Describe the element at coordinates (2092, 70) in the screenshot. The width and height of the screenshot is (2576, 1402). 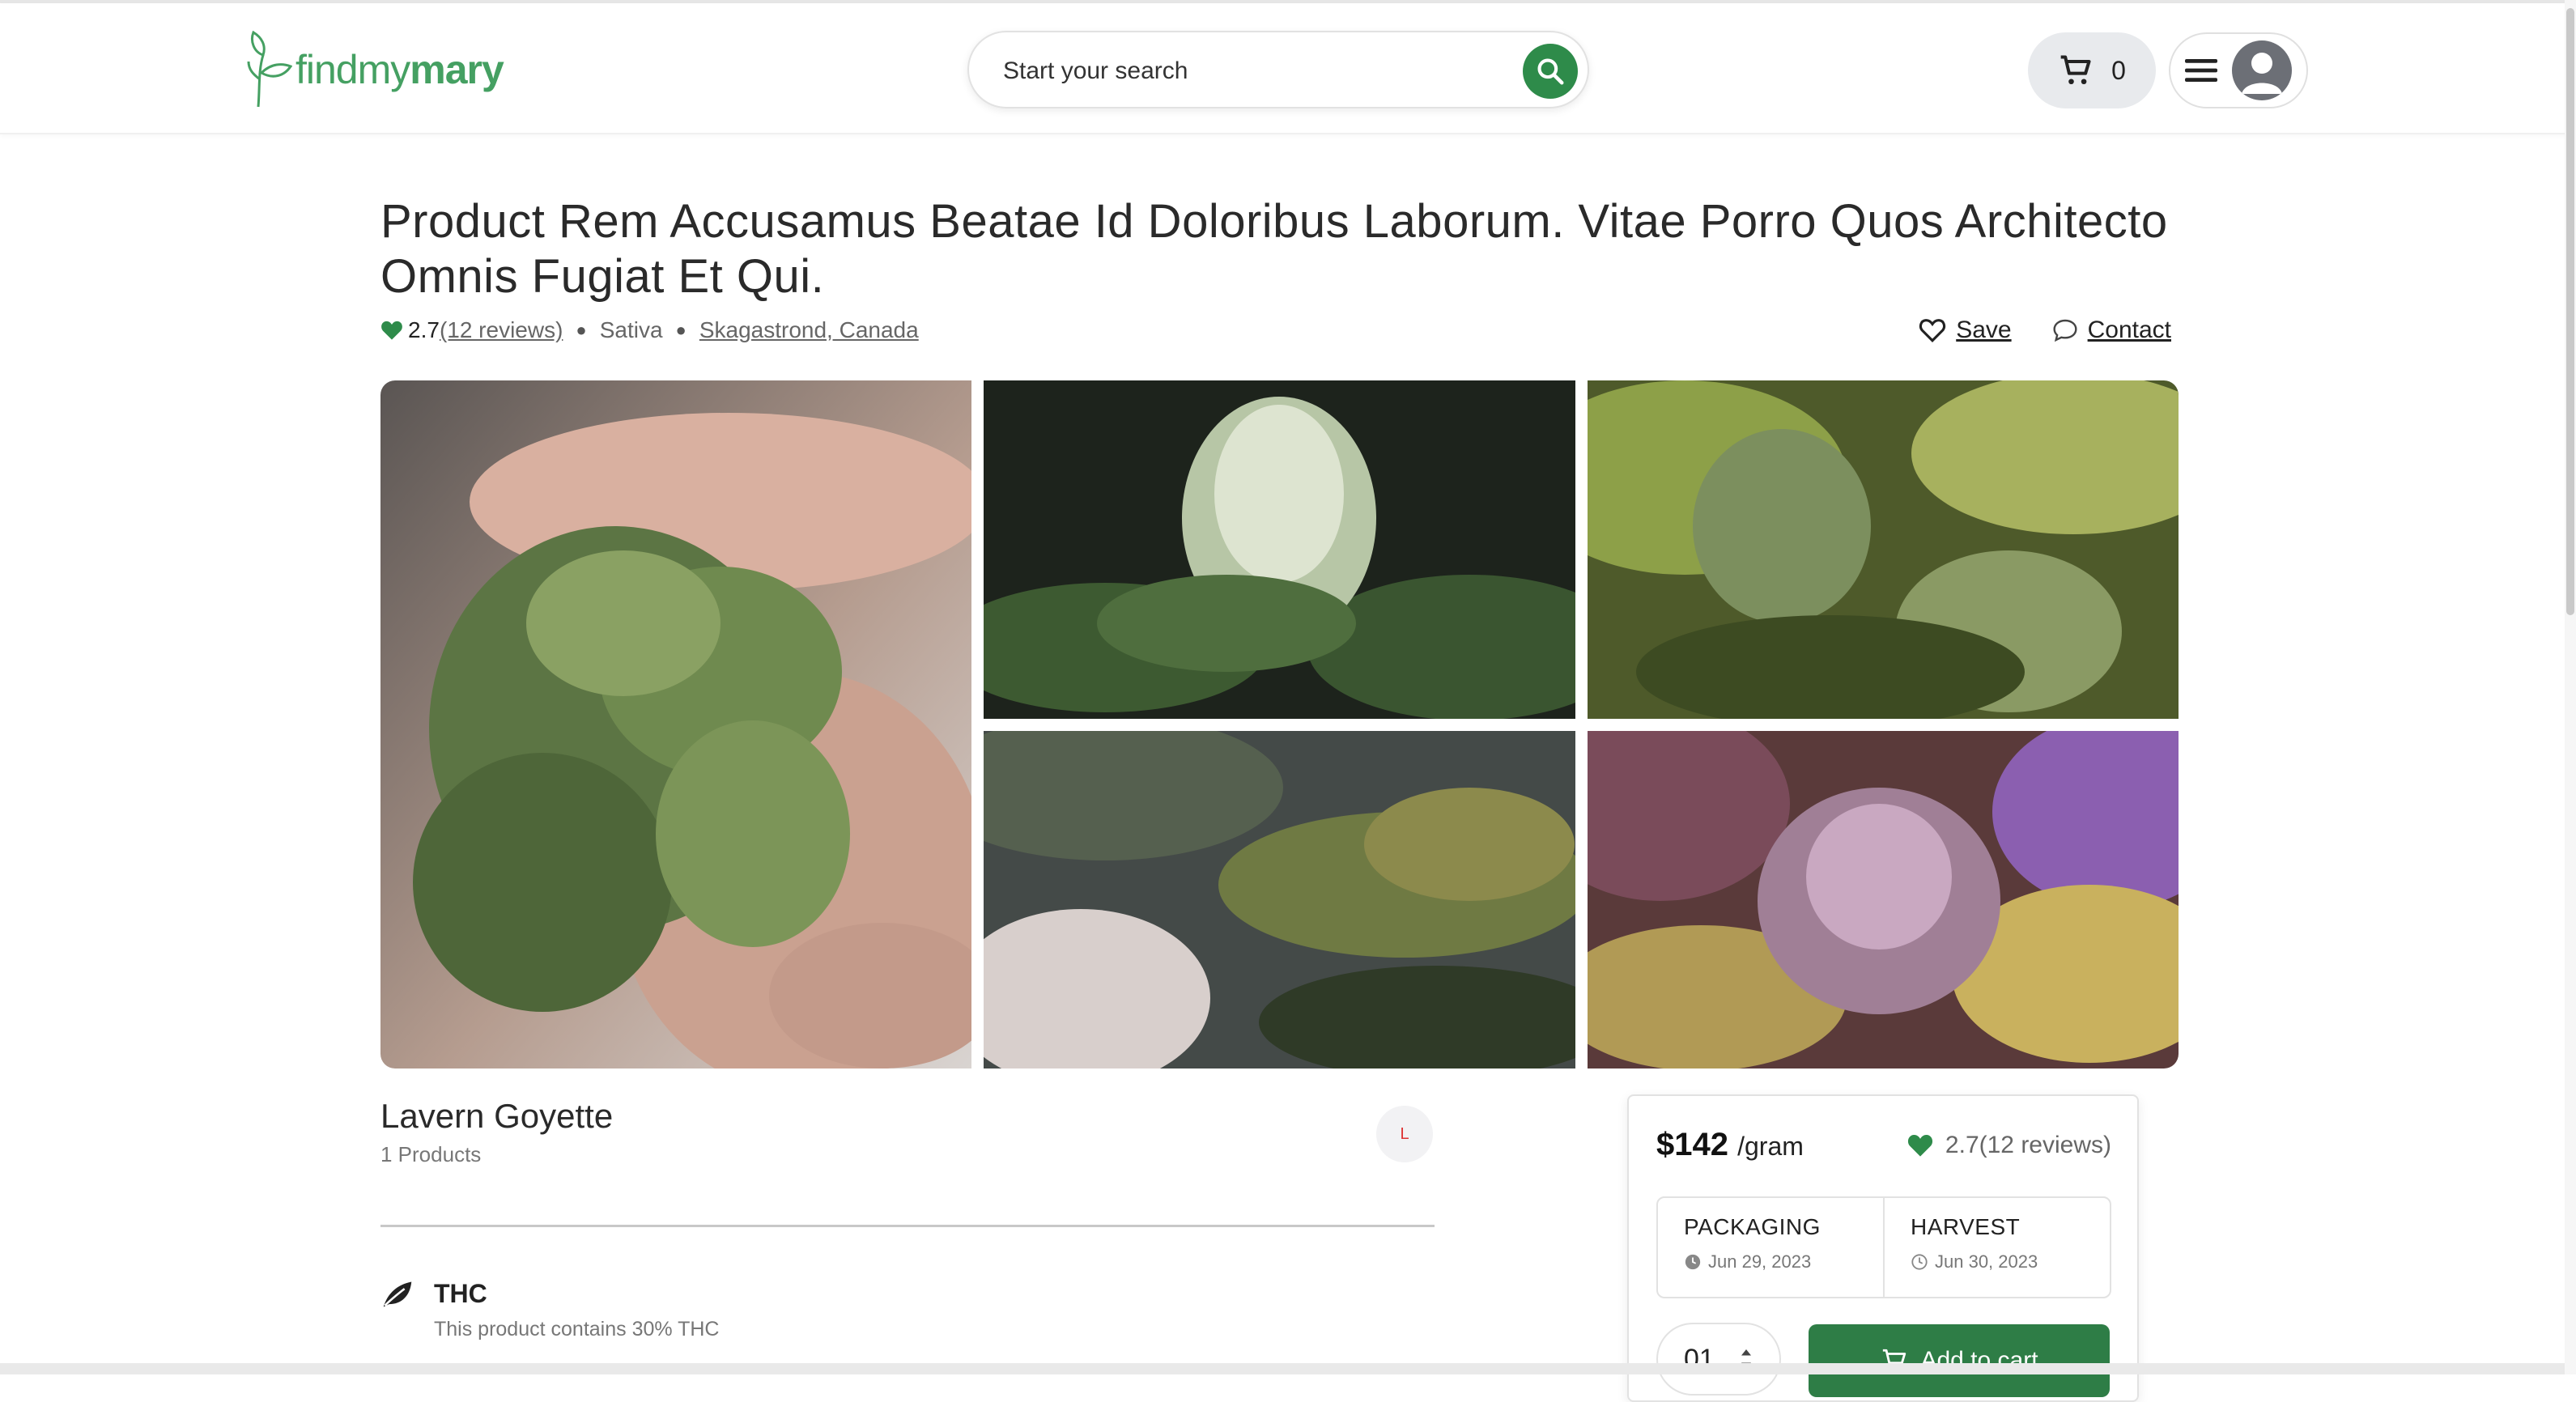
I see `cart-button: 0` at that location.